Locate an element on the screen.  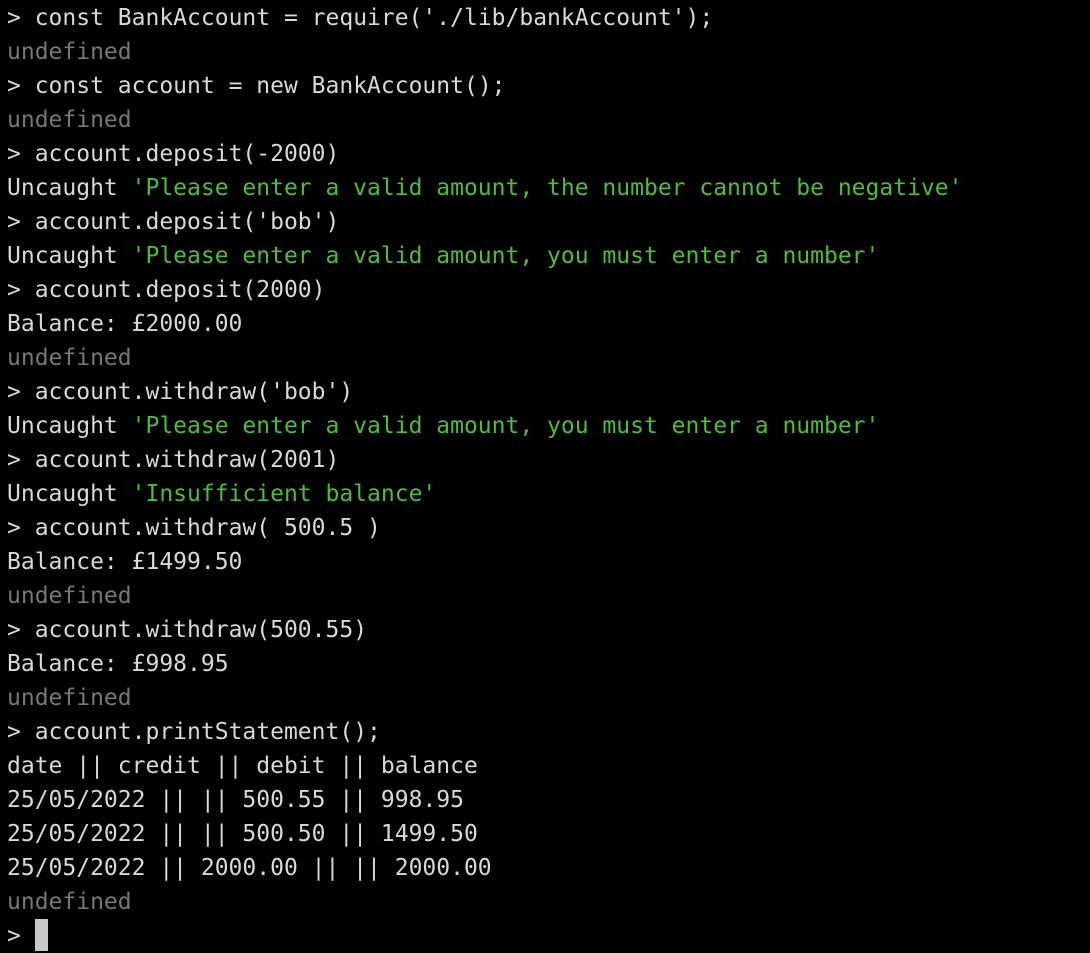
repl-input-line: > account.withdraw('bob') is located at coordinates (548, 392).